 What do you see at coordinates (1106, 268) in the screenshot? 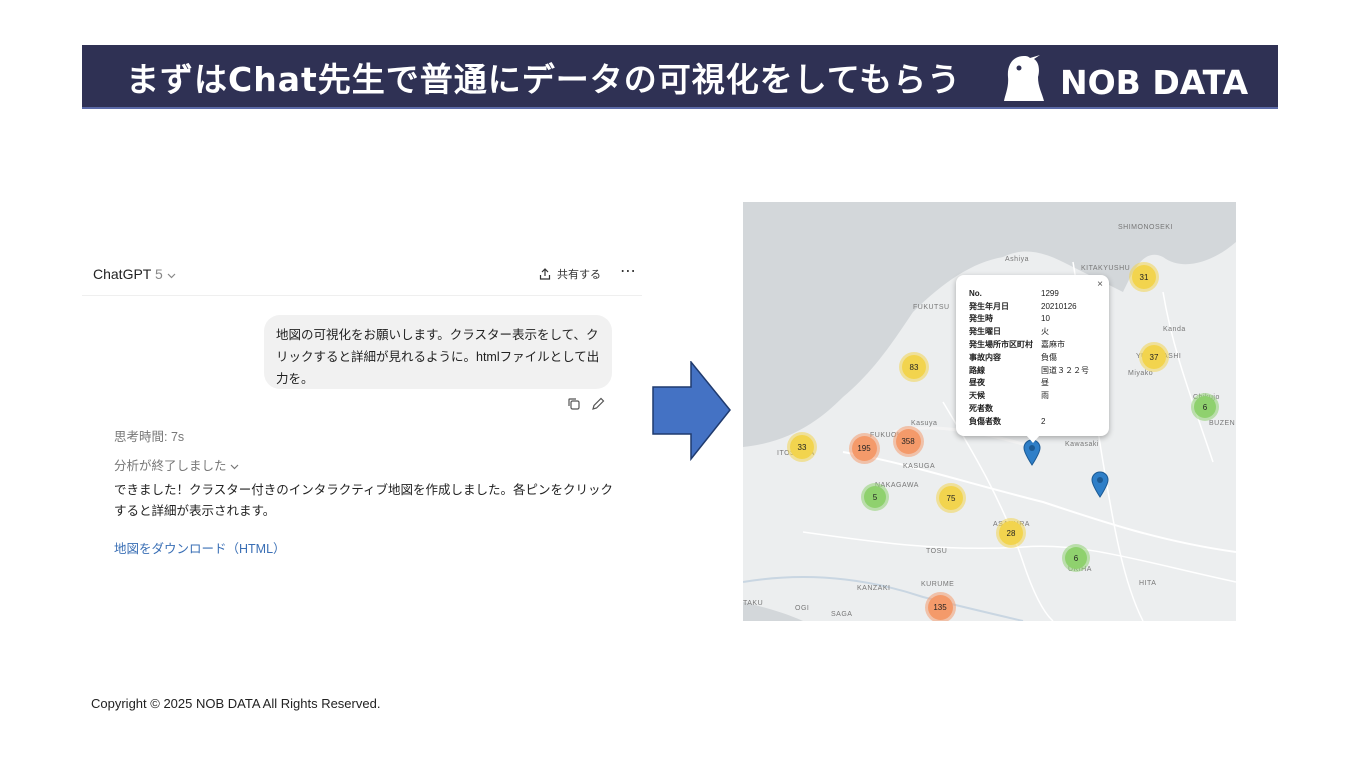
I see `place-label: KITAKYUSHU` at bounding box center [1106, 268].